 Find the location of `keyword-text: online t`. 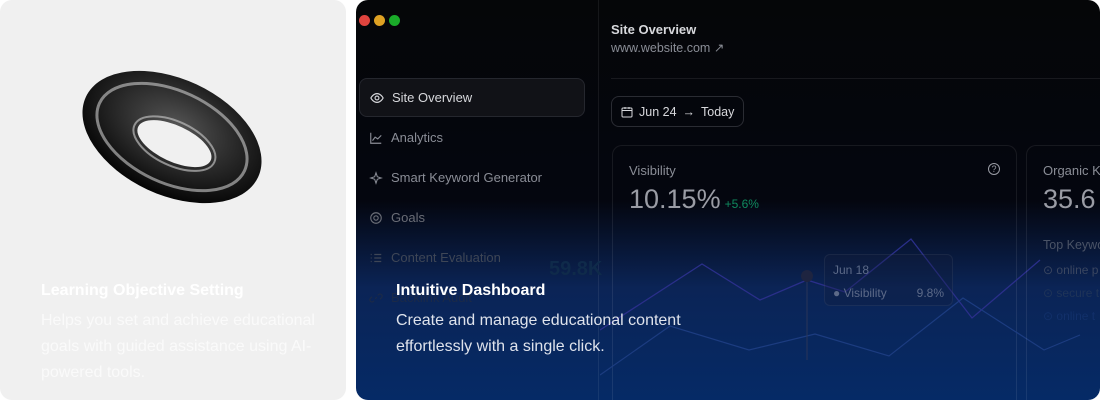

keyword-text: online t is located at coordinates (1076, 316).